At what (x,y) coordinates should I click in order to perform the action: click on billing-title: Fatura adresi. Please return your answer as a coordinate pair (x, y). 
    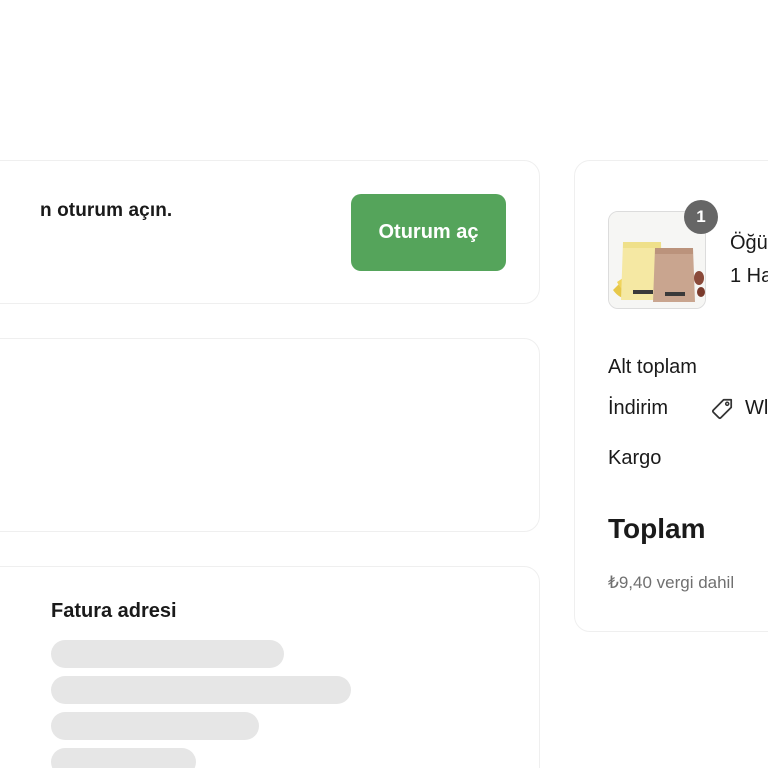
    Looking at the image, I should click on (114, 611).